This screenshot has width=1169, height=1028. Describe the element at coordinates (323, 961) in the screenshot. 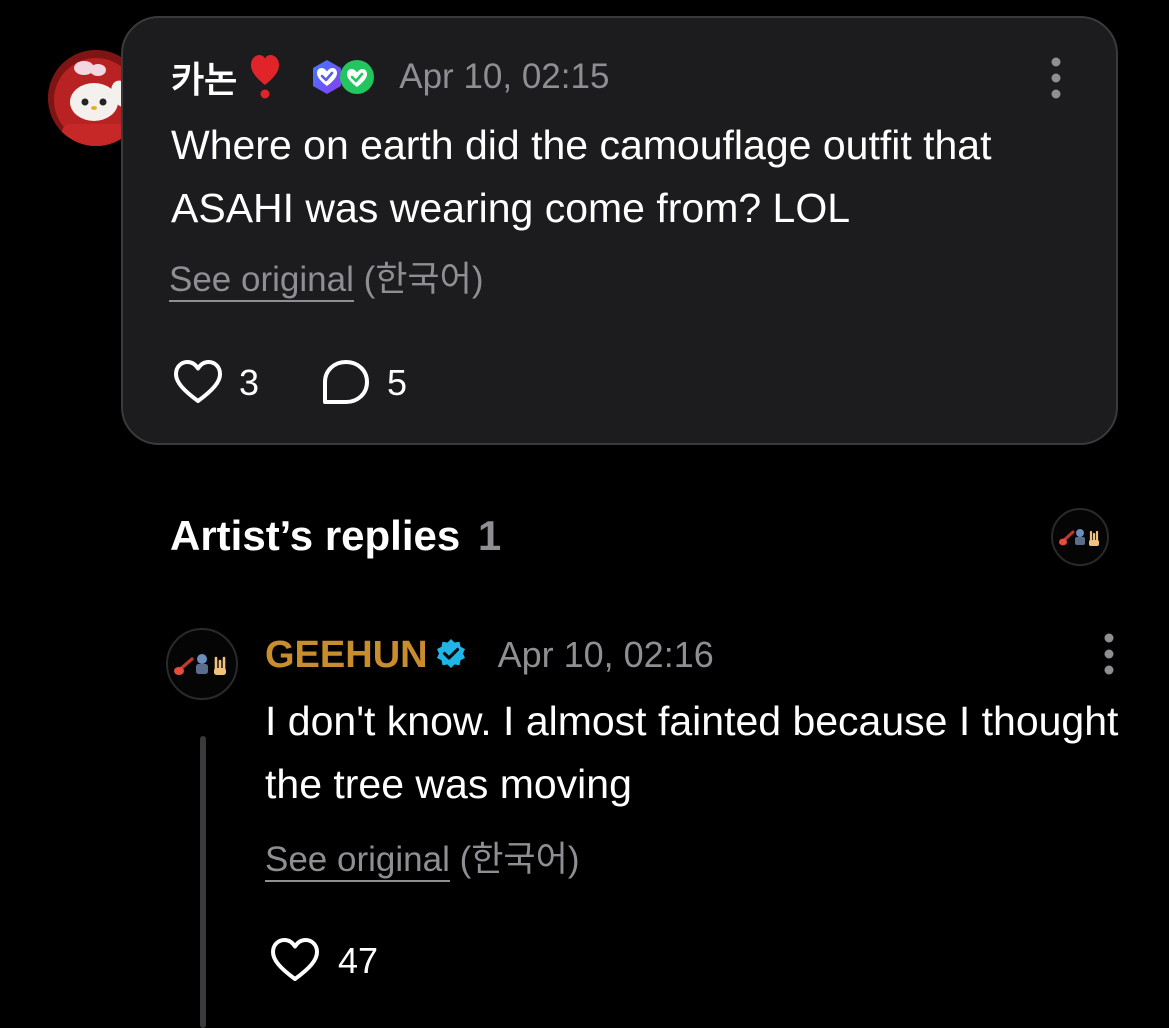

I see `reply-like-button: 47` at that location.